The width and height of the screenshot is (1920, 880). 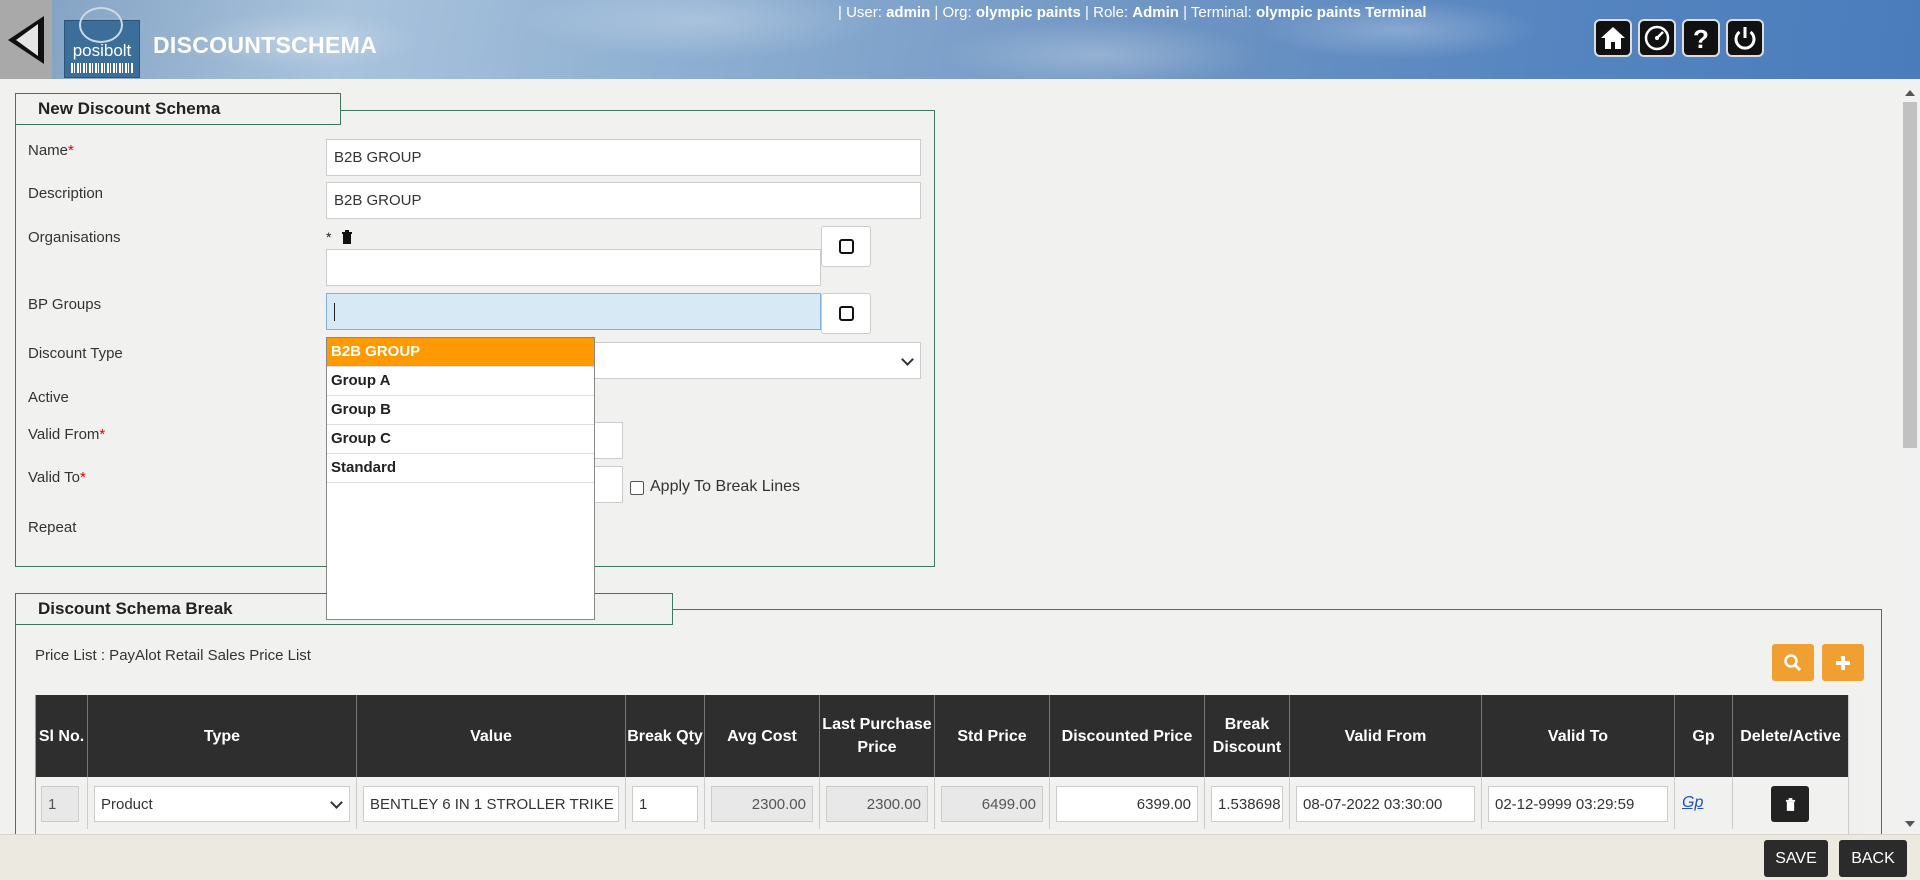 I want to click on column-header: Gp, so click(x=1704, y=736).